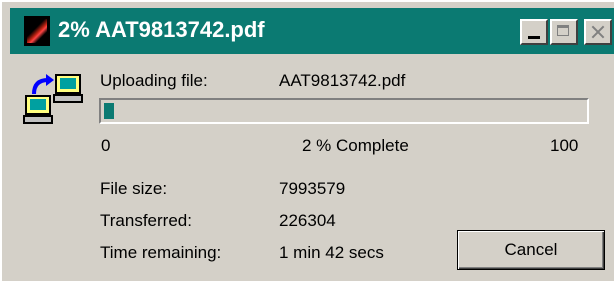 The width and height of the screenshot is (616, 283). I want to click on time-remaining-label: Time remaining:, so click(161, 252).